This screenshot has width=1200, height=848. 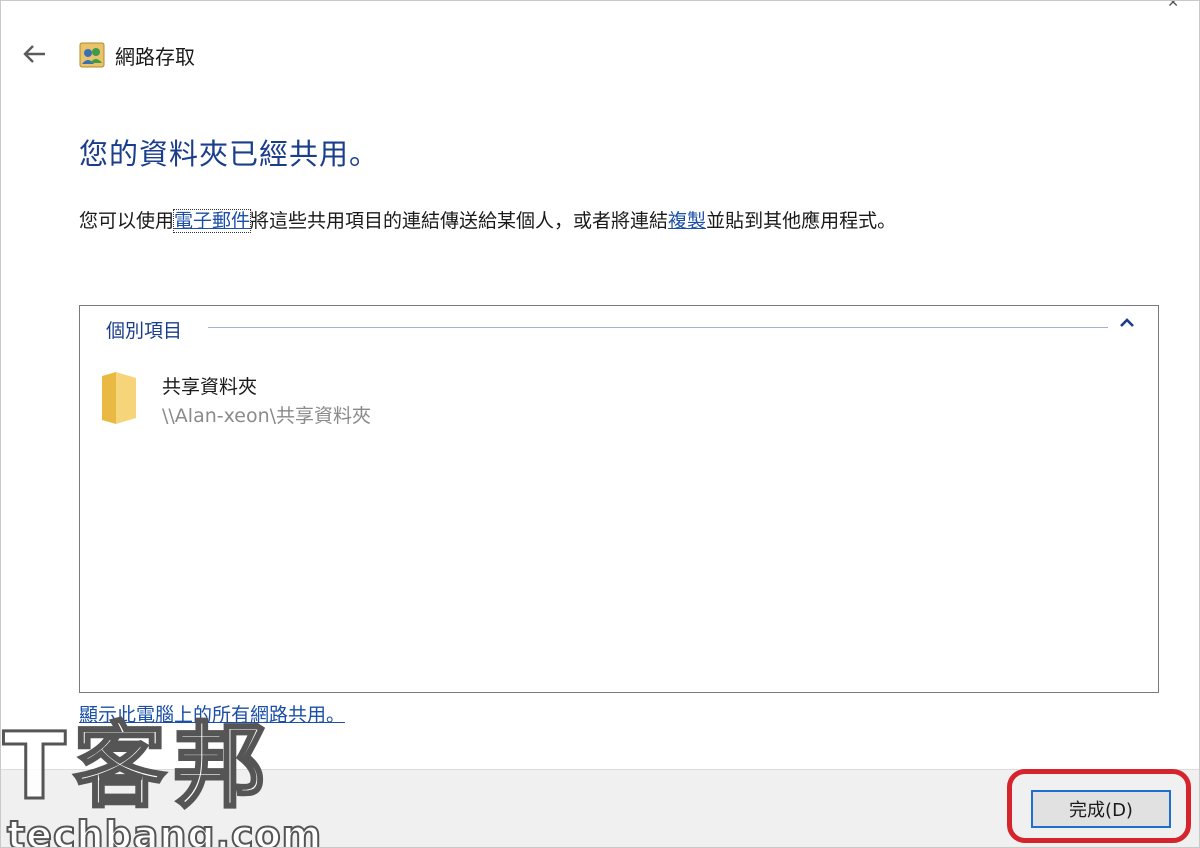 I want to click on copy-link: 複製, so click(x=687, y=221).